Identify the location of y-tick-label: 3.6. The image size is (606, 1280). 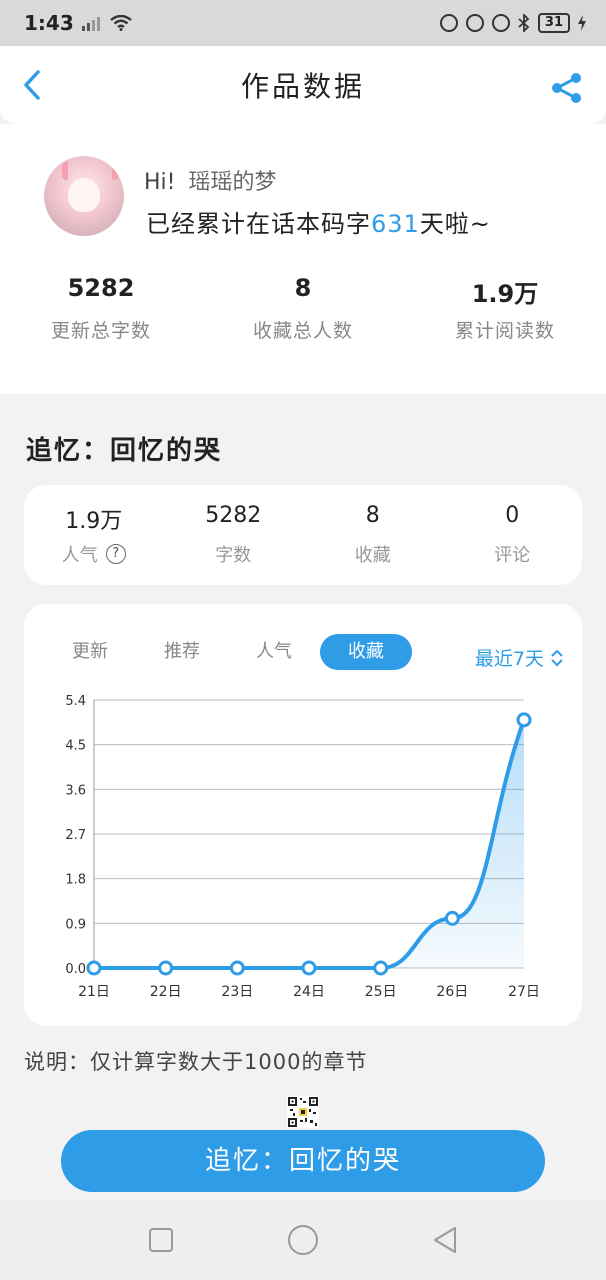
(75, 790).